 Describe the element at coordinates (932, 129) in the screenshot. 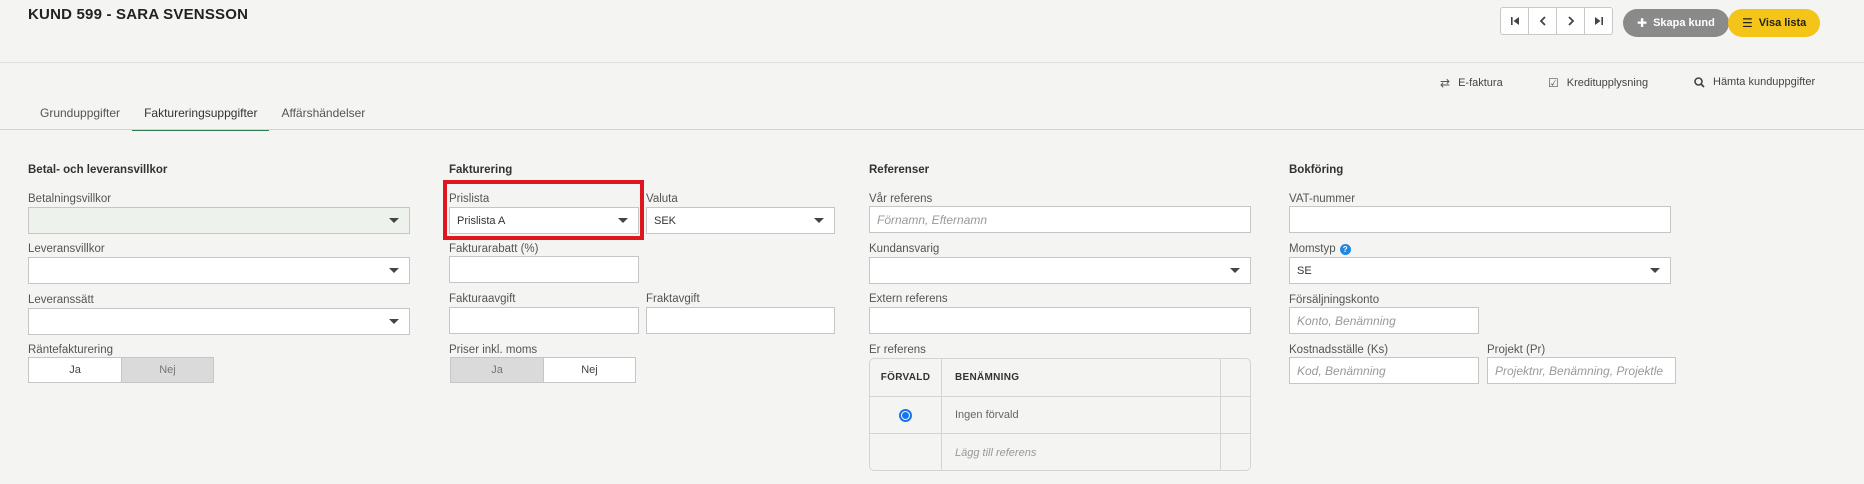

I see `tab-divider` at that location.